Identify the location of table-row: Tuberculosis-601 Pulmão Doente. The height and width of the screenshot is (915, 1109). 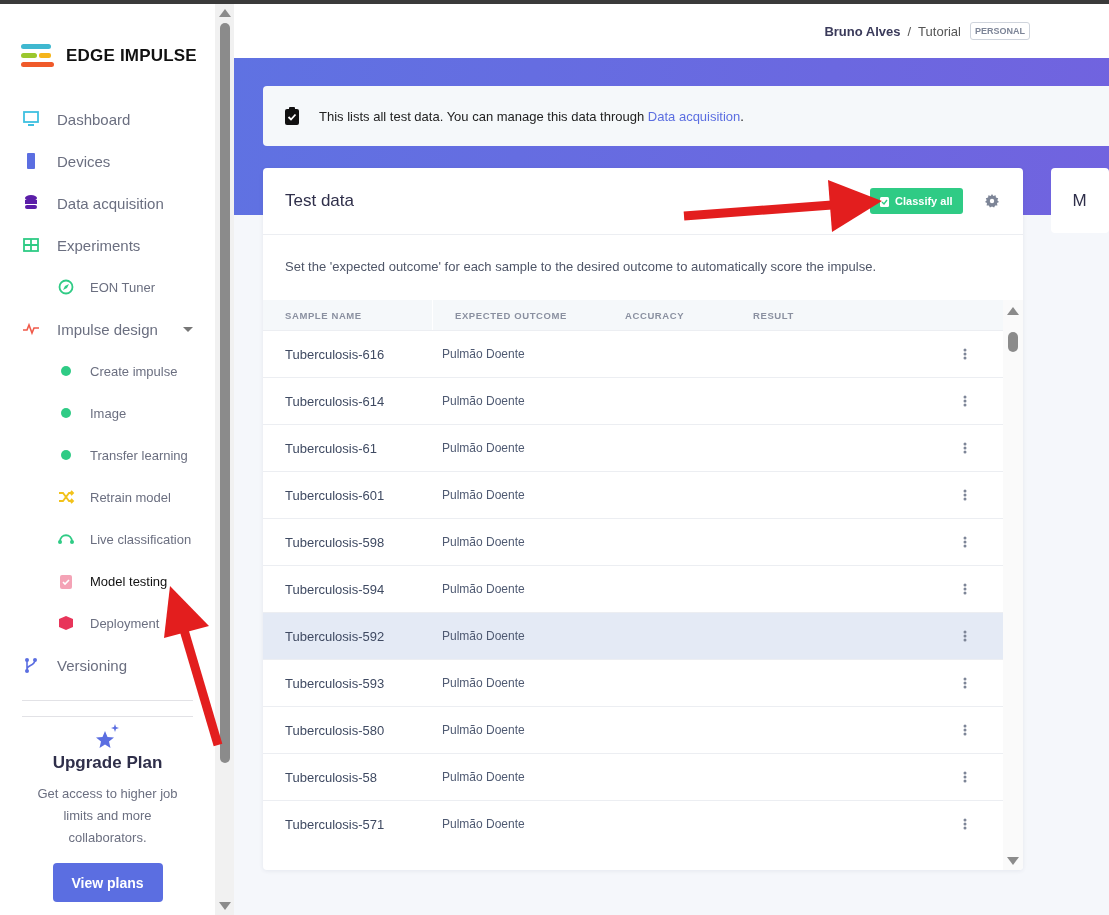
(633, 494).